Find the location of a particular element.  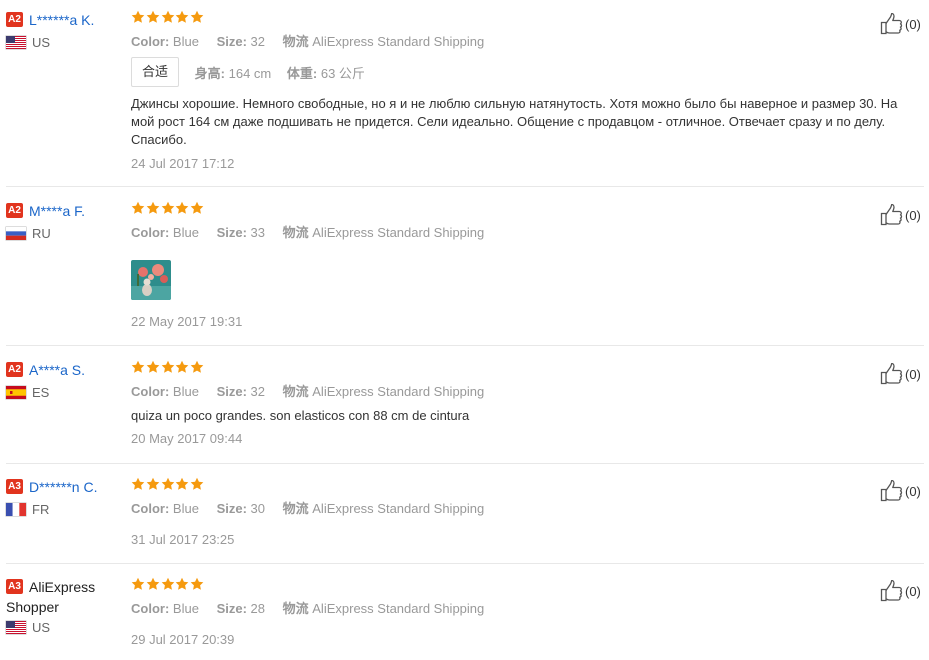

height-key: 身高: is located at coordinates (209, 73).